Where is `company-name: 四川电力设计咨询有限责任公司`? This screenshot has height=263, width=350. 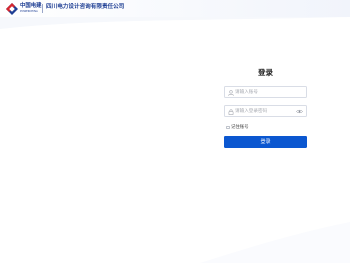
company-name: 四川电力设计咨询有限责任公司 is located at coordinates (85, 7).